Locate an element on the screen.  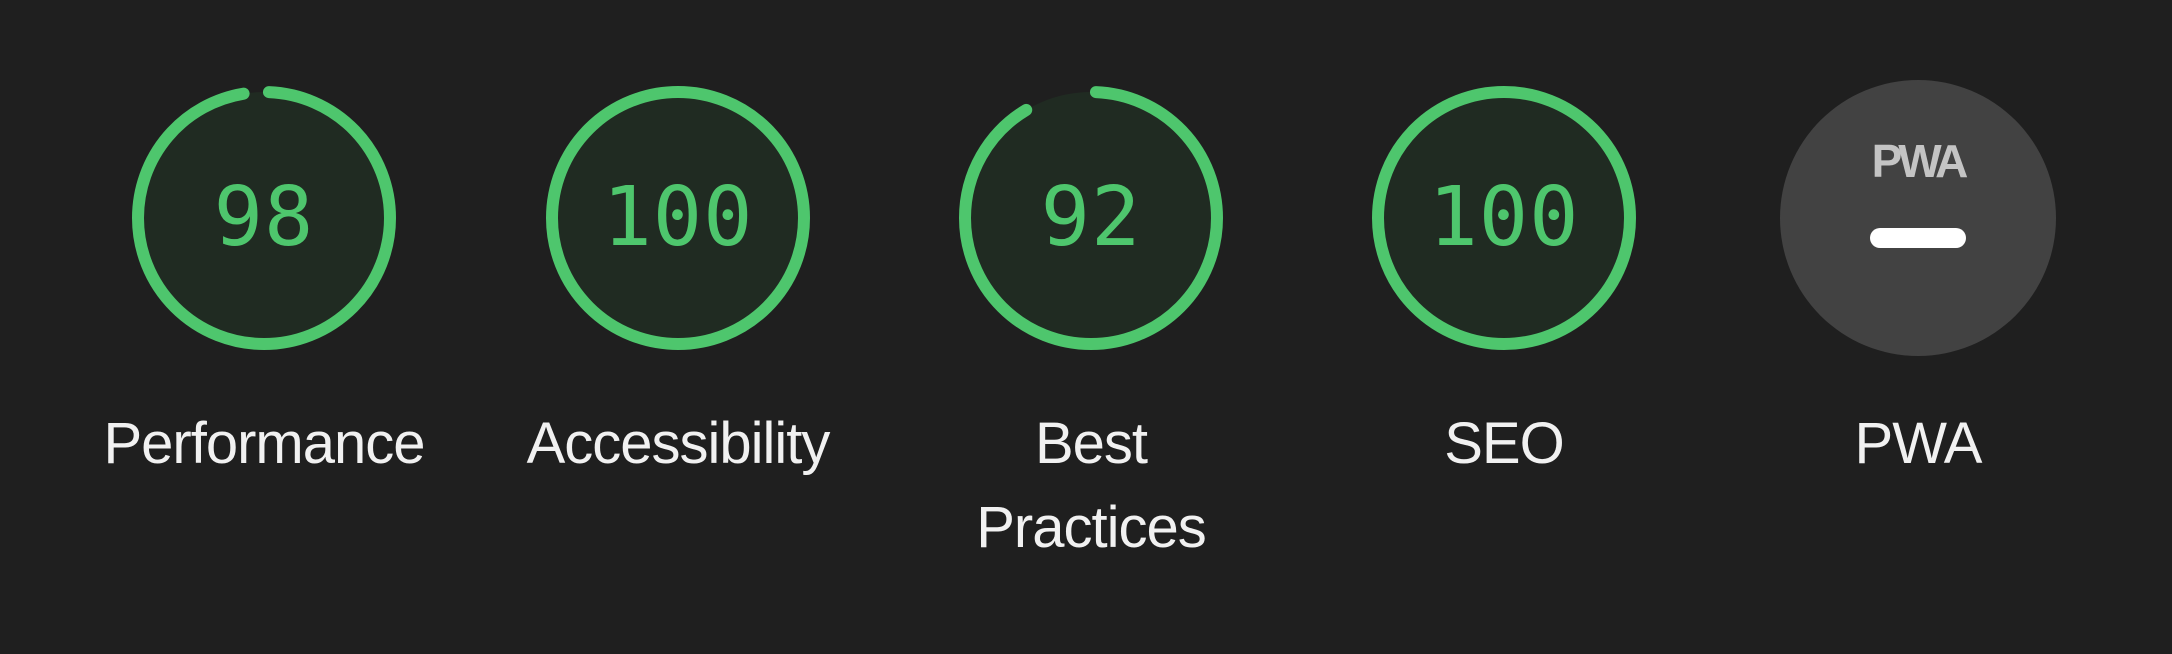
gauge-label: Best Practices is located at coordinates (1091, 485).